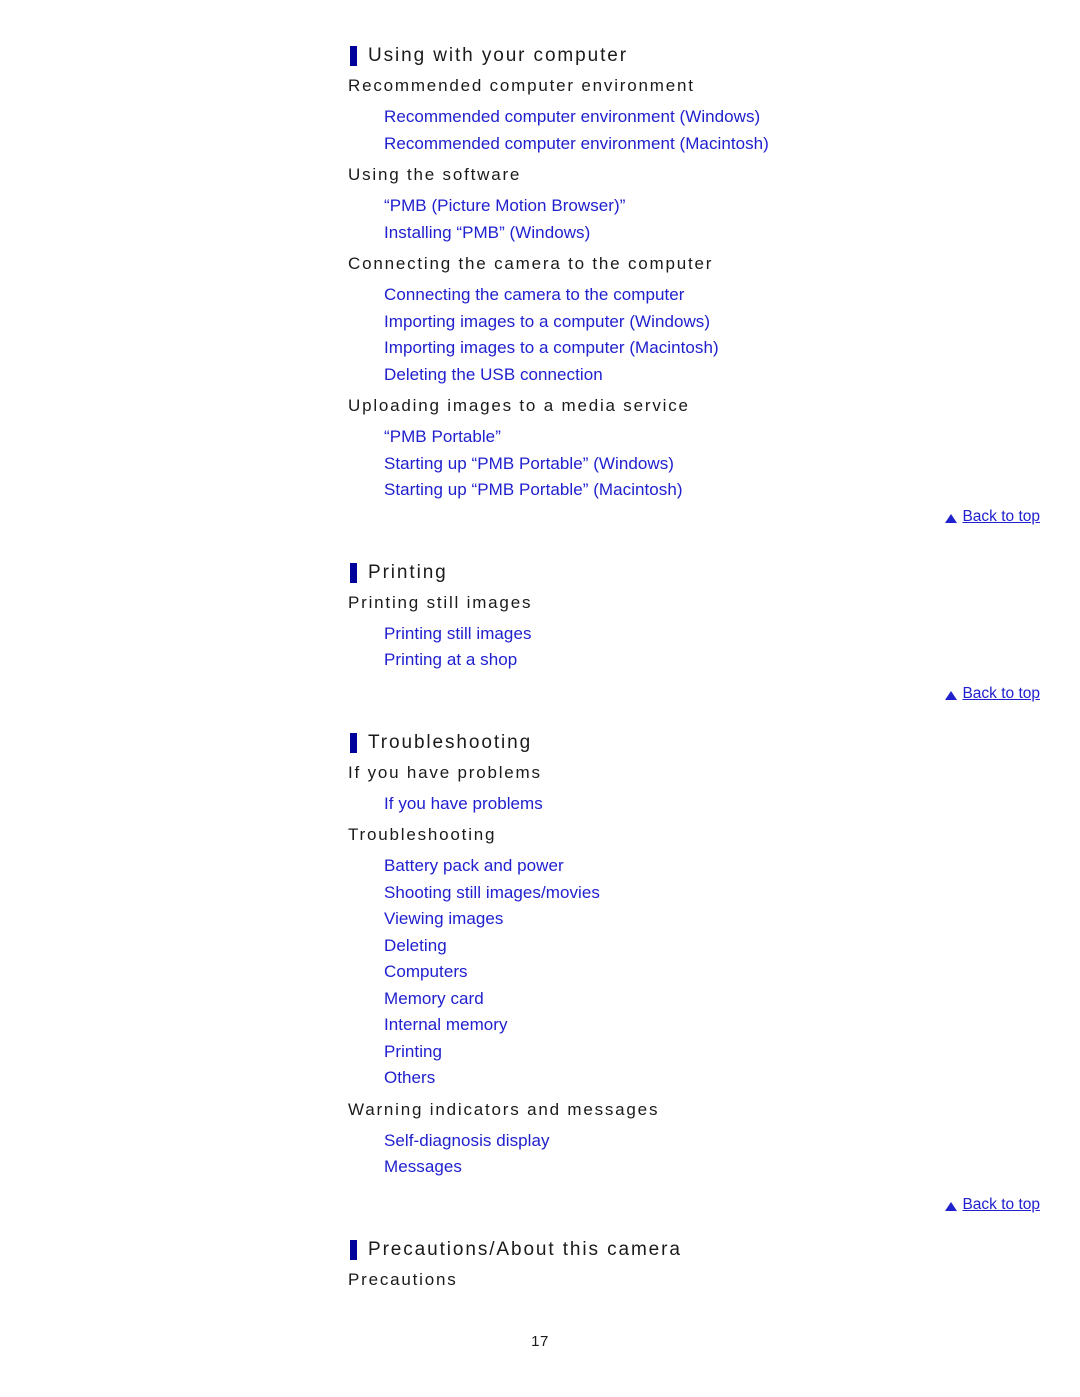 The image size is (1080, 1397). I want to click on link-item: “PMB Portable”, so click(442, 437).